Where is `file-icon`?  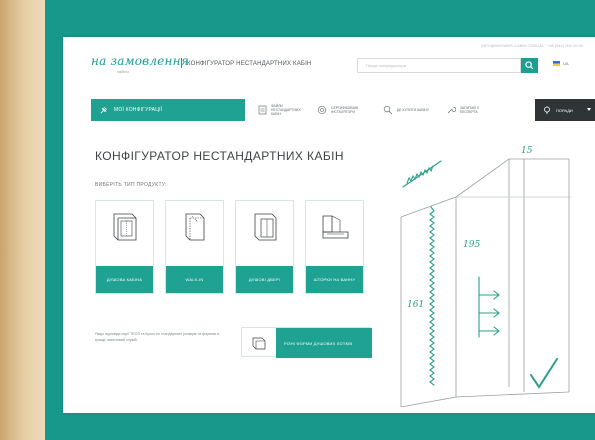 file-icon is located at coordinates (262, 110).